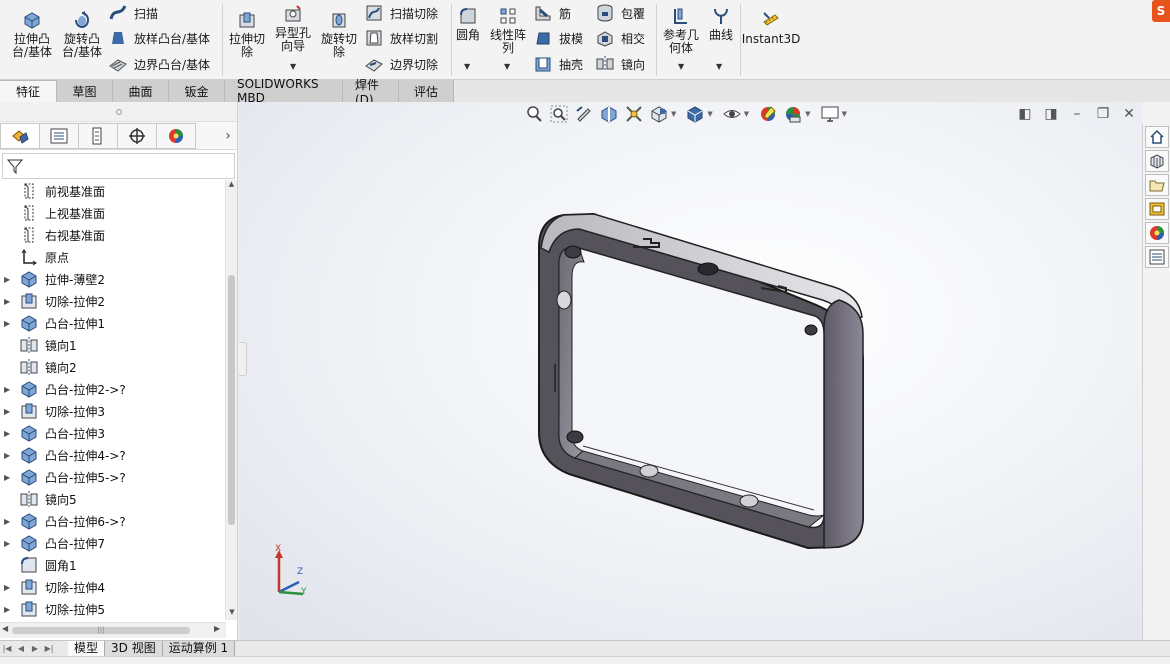 The image size is (1170, 664). I want to click on tab-evaluate: 评估, so click(426, 91).